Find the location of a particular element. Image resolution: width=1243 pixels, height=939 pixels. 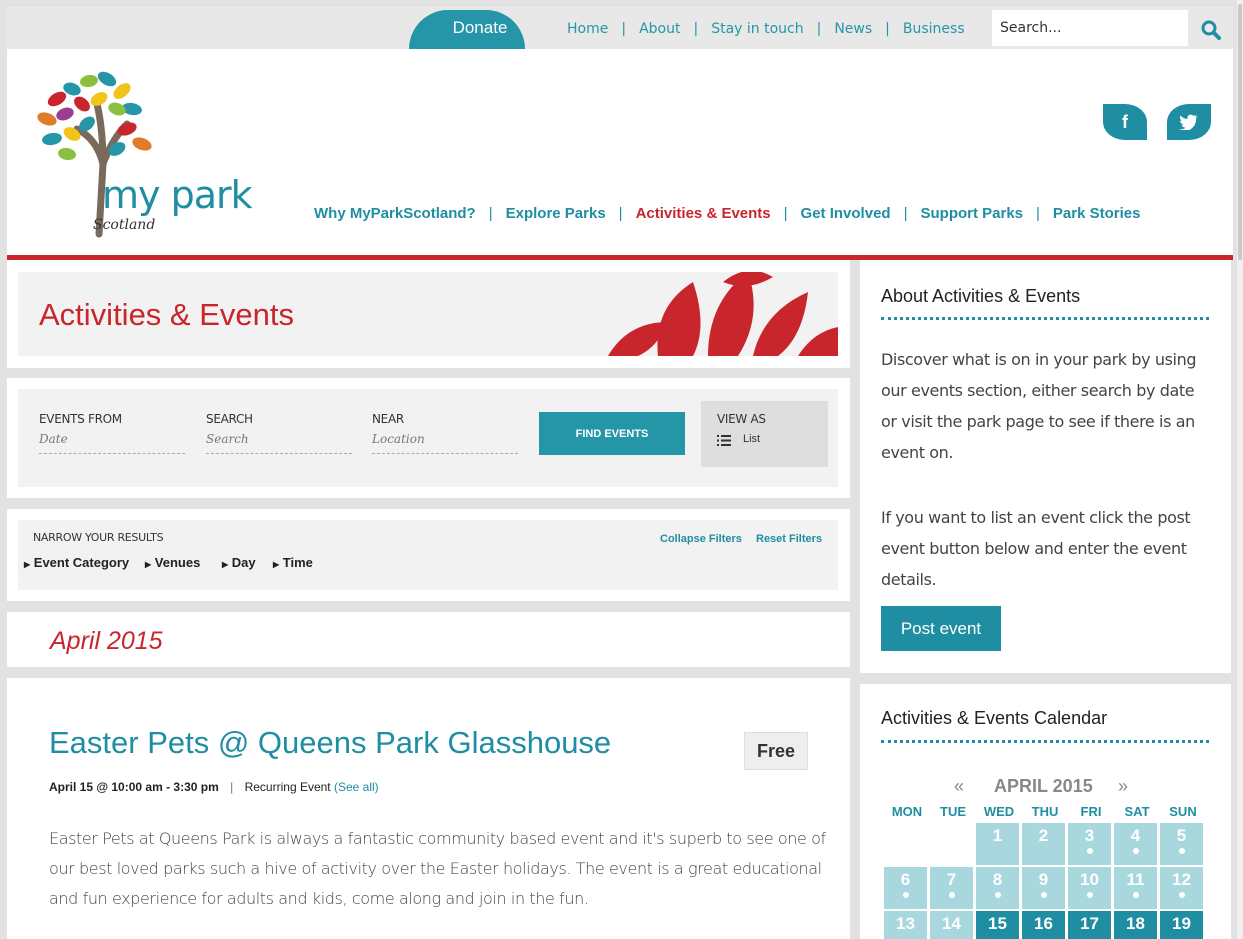

filter-venues: ▶ Venues is located at coordinates (172, 562).